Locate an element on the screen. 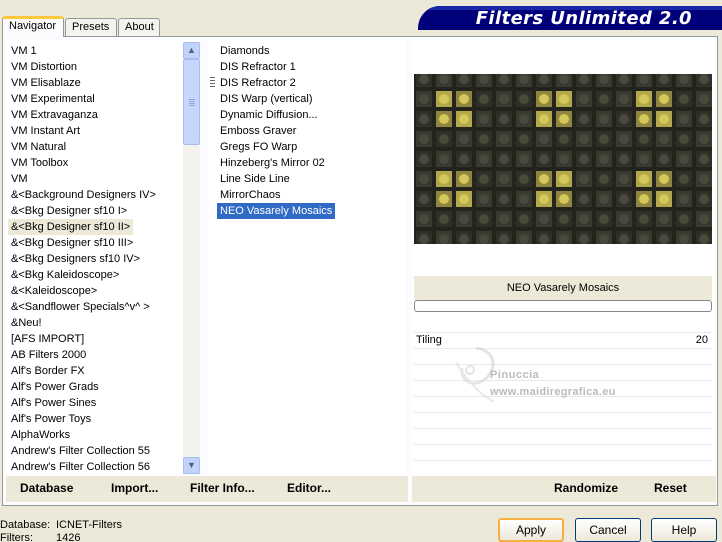 The width and height of the screenshot is (722, 542). progress-bar is located at coordinates (563, 306).